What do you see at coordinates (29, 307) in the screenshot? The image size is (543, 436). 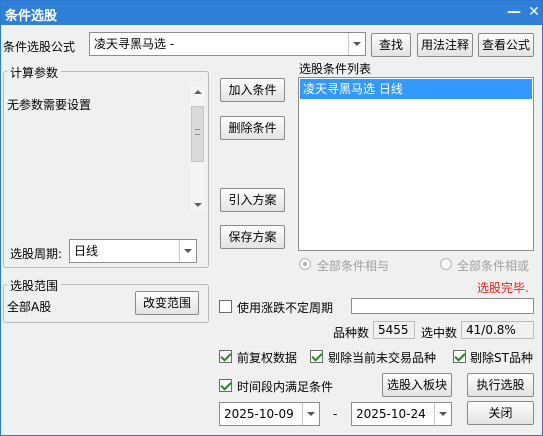 I see `range-value: 全部A股` at bounding box center [29, 307].